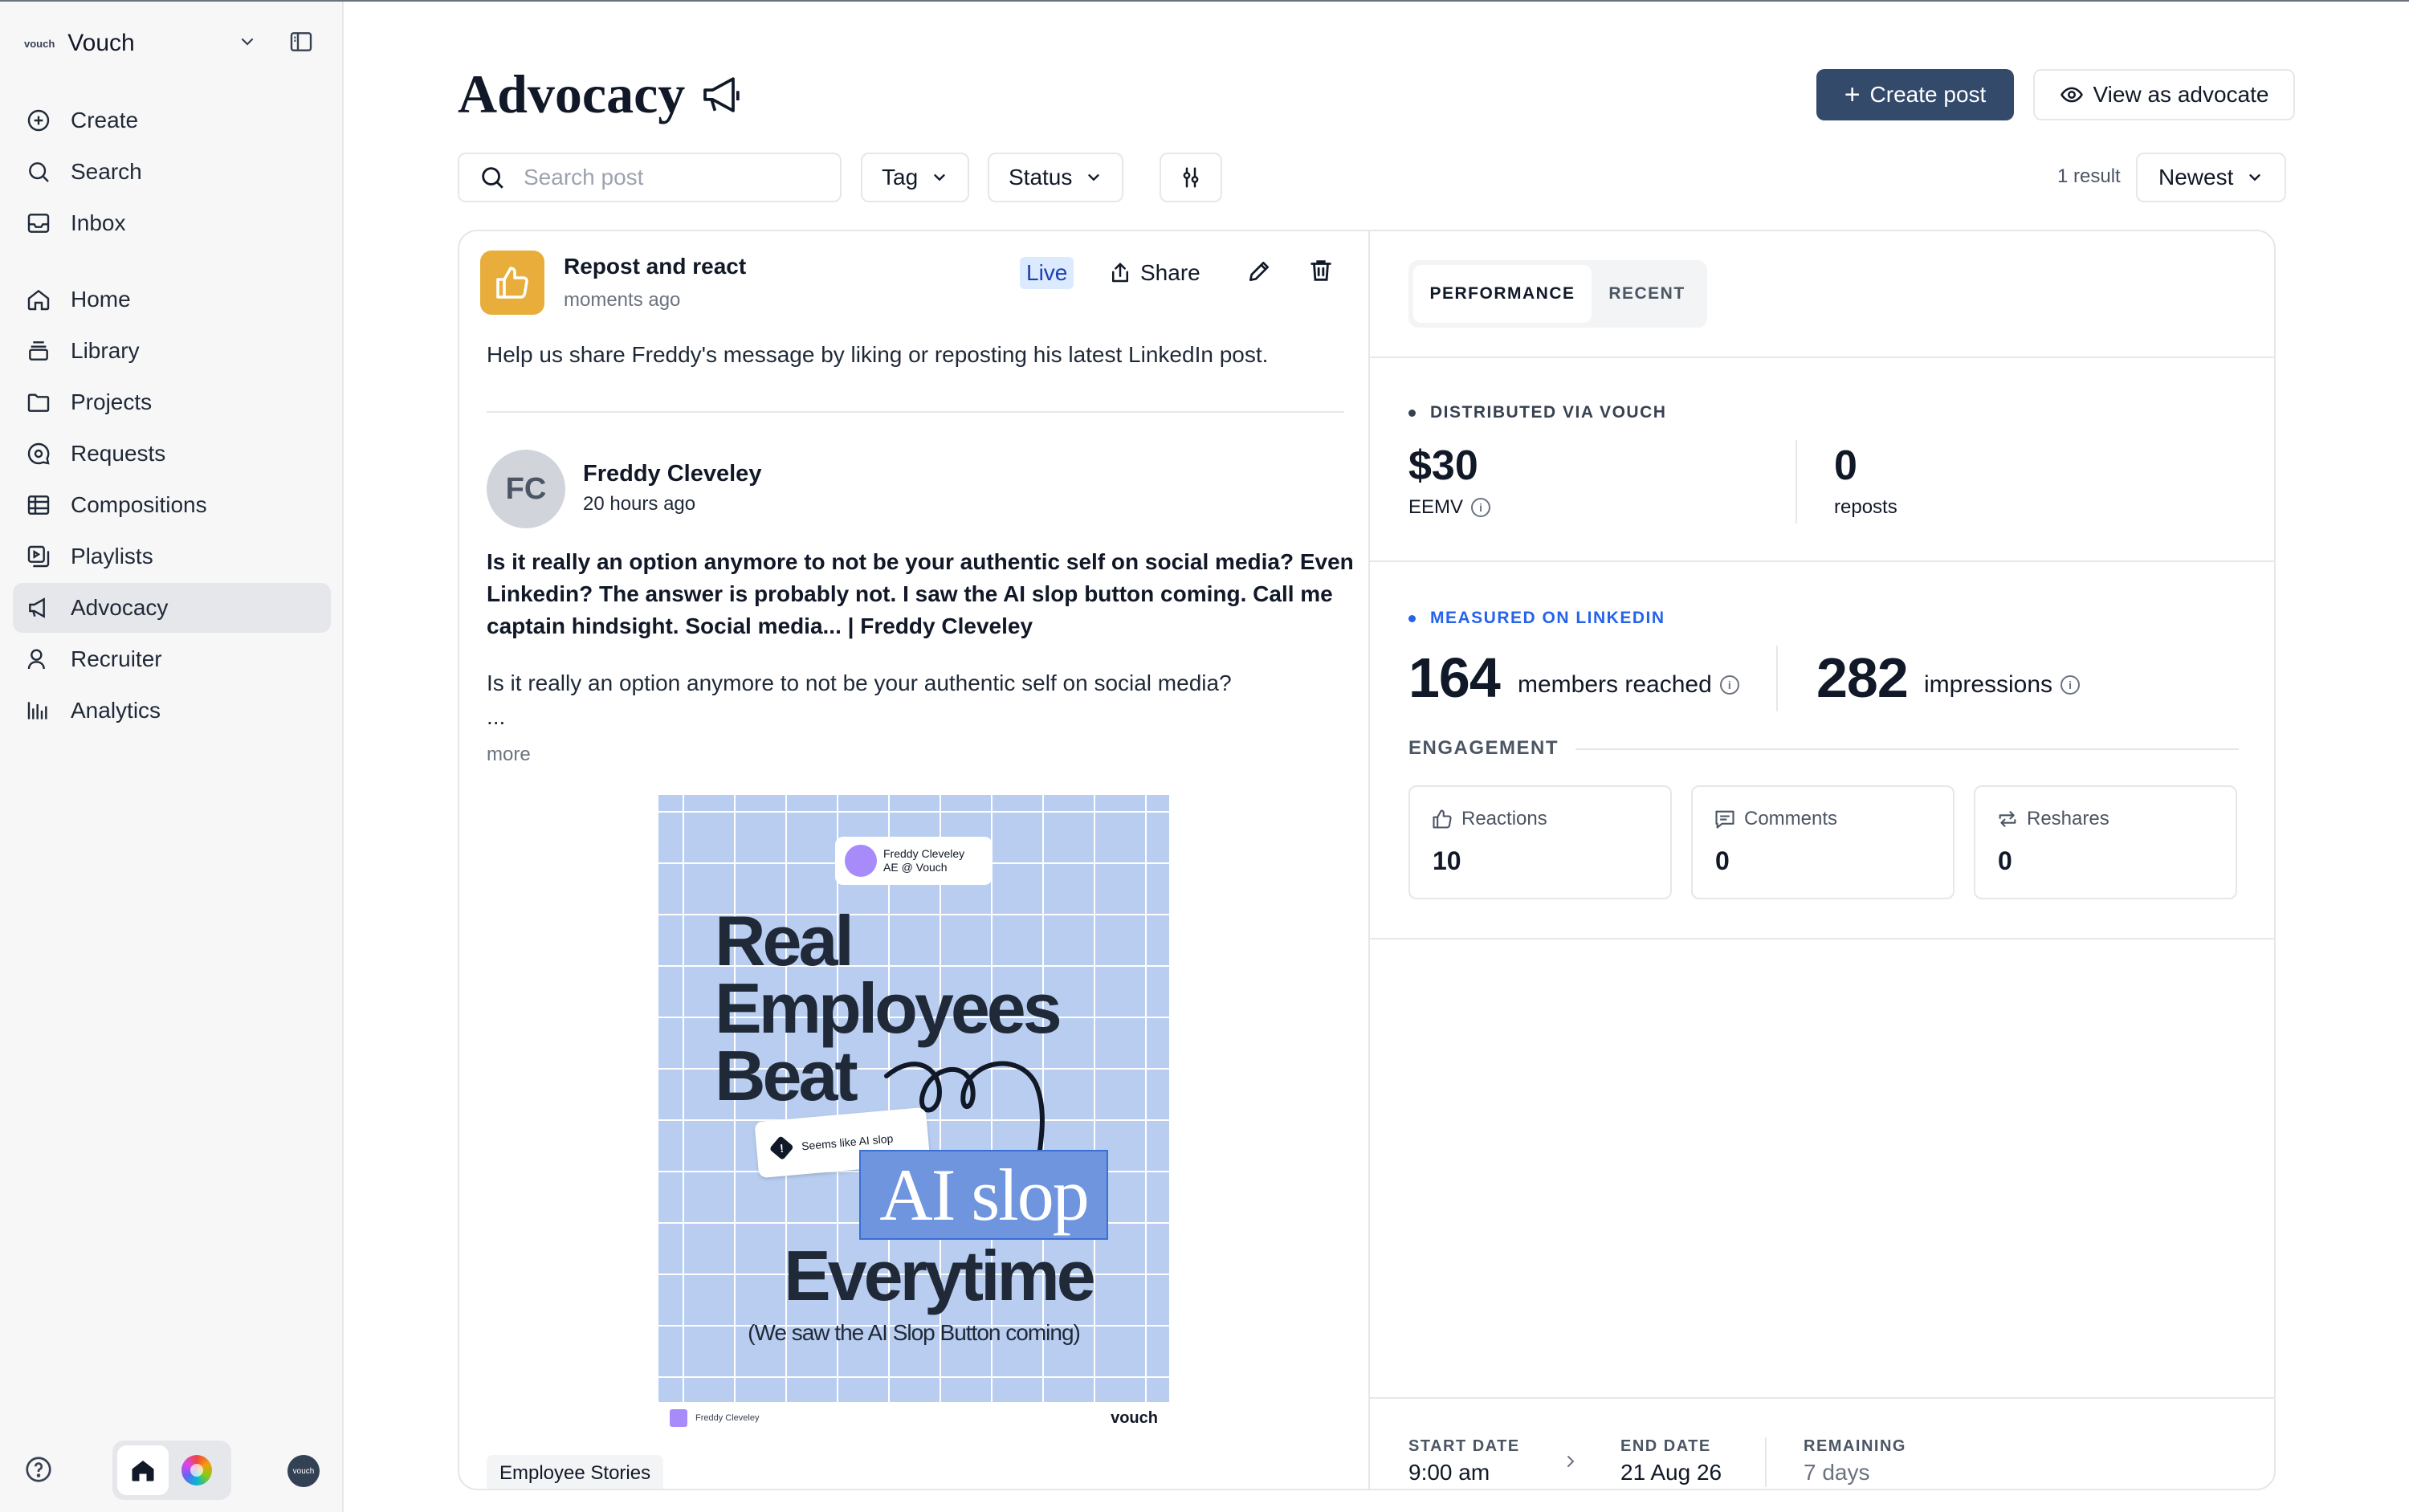 This screenshot has width=2409, height=1512. Describe the element at coordinates (916, 178) in the screenshot. I see `tag-filter-dropdown: Tag` at that location.